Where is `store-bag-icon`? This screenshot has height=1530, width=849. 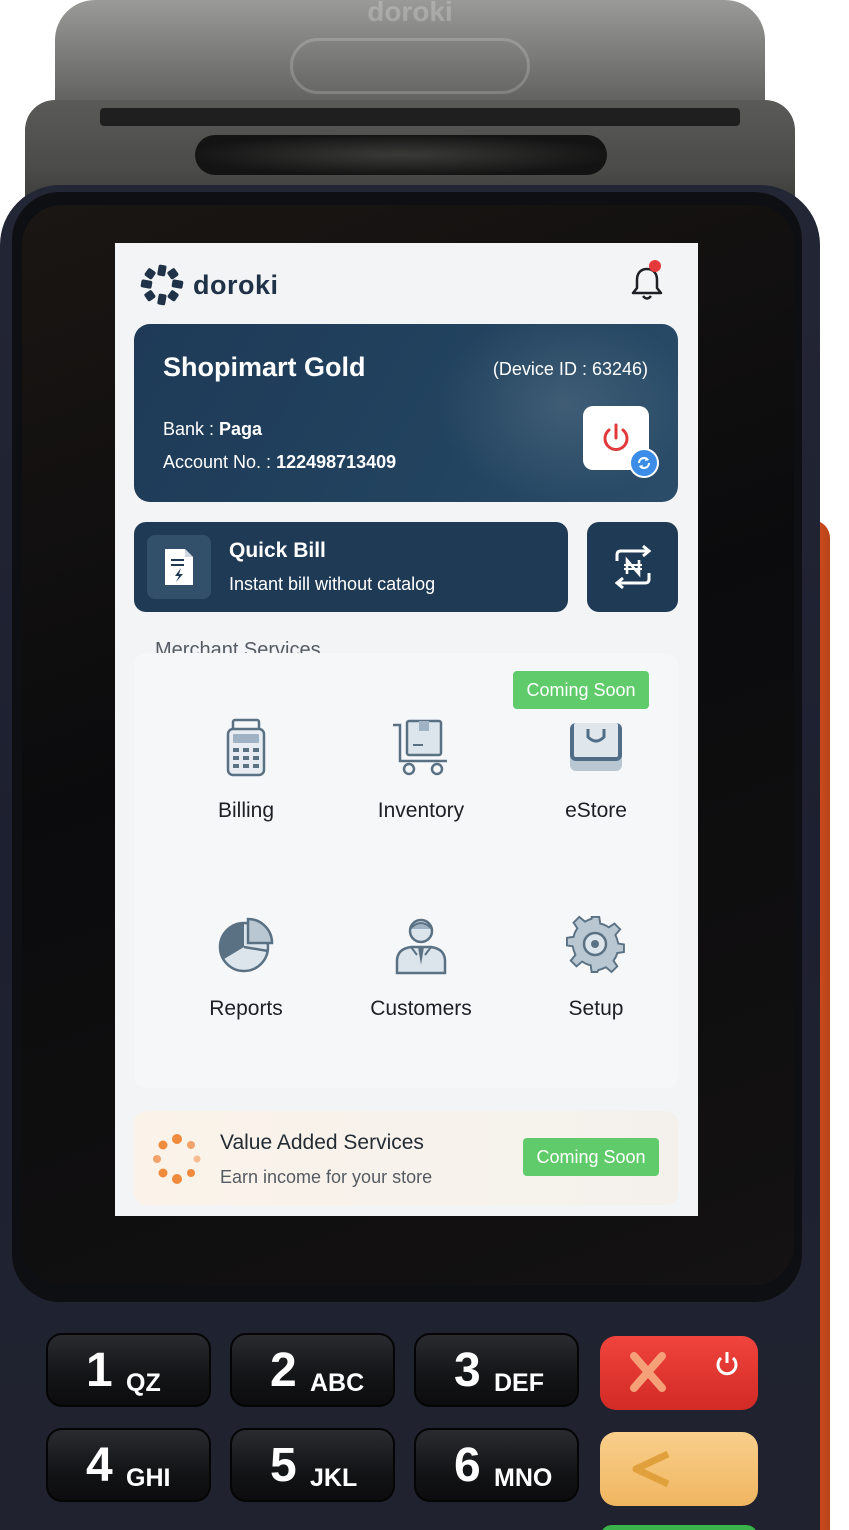 store-bag-icon is located at coordinates (596, 747).